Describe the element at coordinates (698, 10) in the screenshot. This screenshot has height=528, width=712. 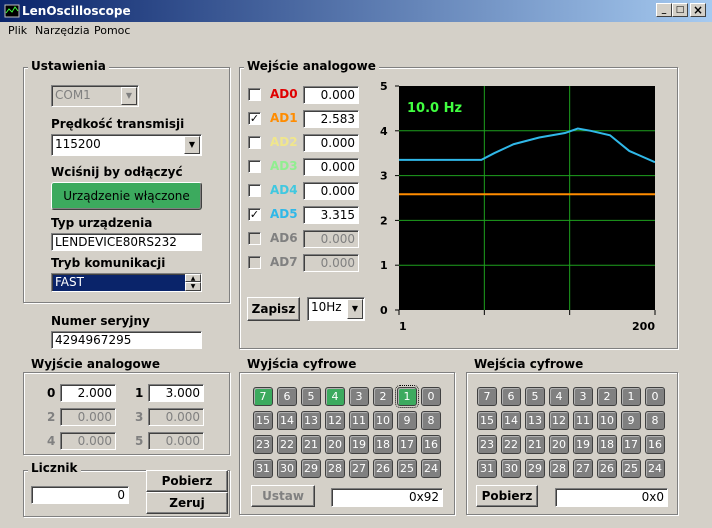
I see `close-button: ×` at that location.